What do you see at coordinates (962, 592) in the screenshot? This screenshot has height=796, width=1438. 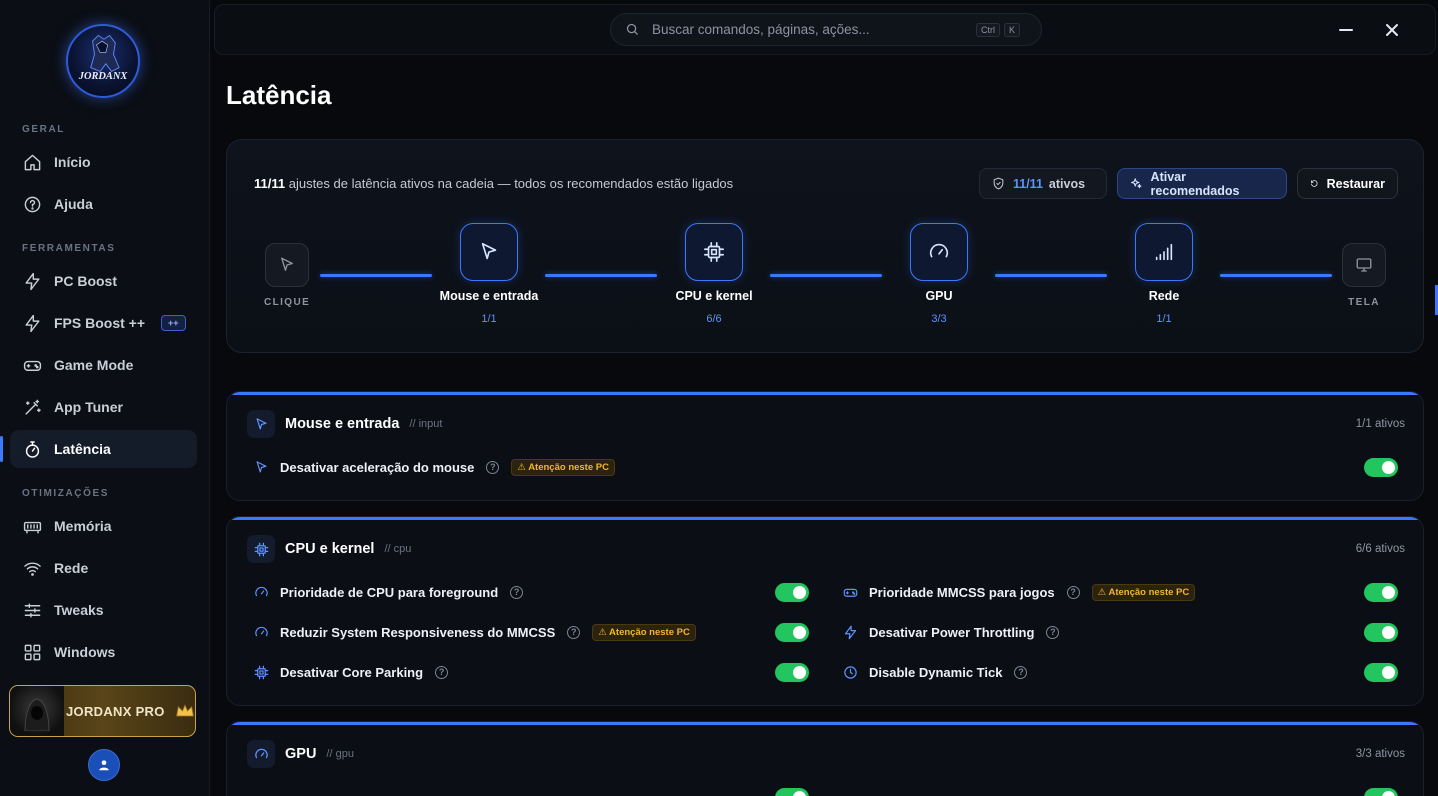 I see `option-label: Prioridade MMCSS para jogos` at bounding box center [962, 592].